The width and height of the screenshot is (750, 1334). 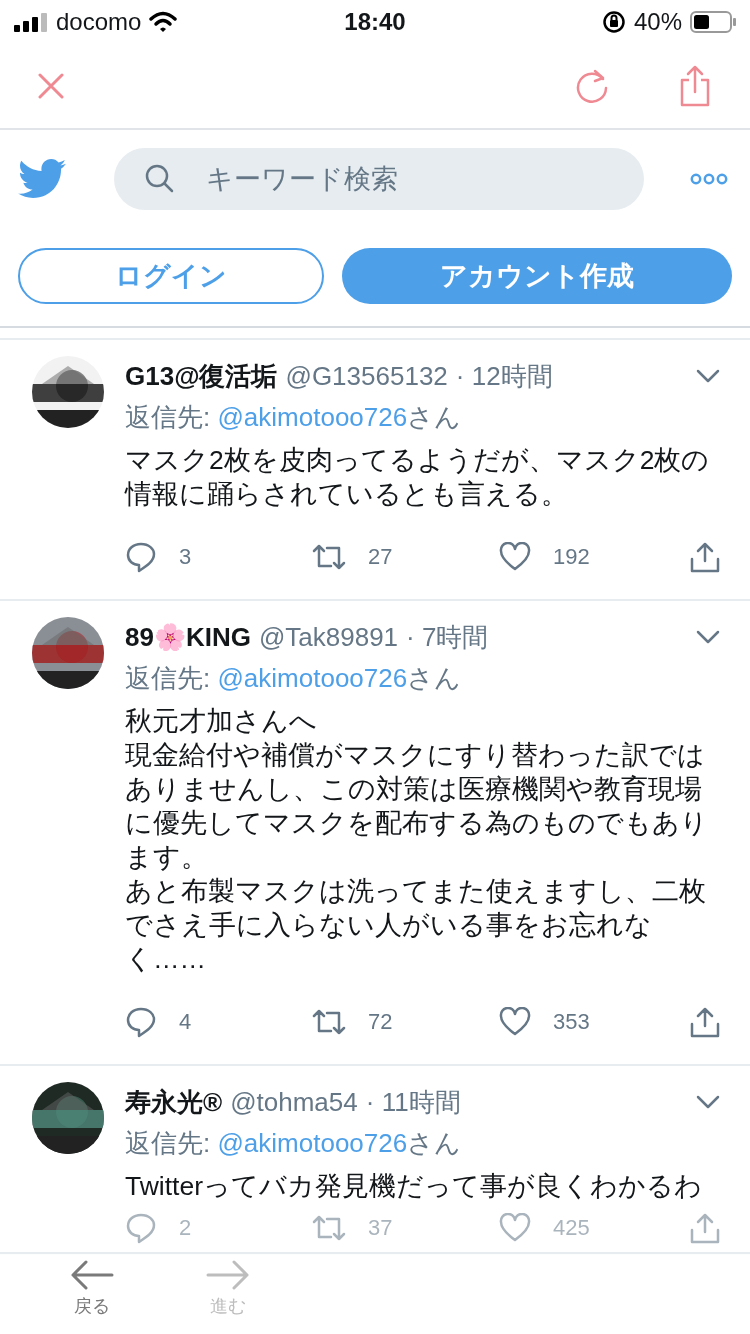 I want to click on user-handle: @tohma54, so click(x=294, y=1102).